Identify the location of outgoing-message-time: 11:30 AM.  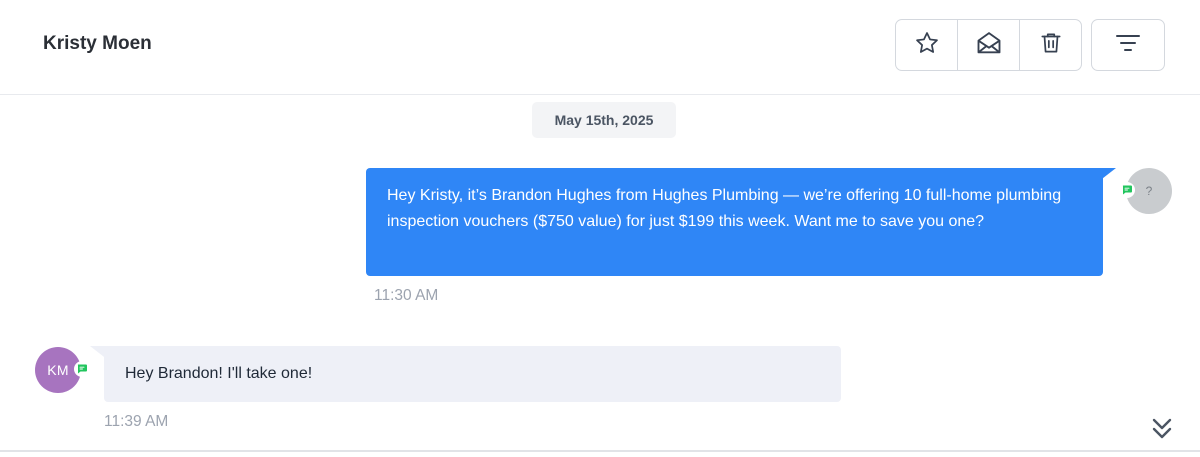
(406, 295).